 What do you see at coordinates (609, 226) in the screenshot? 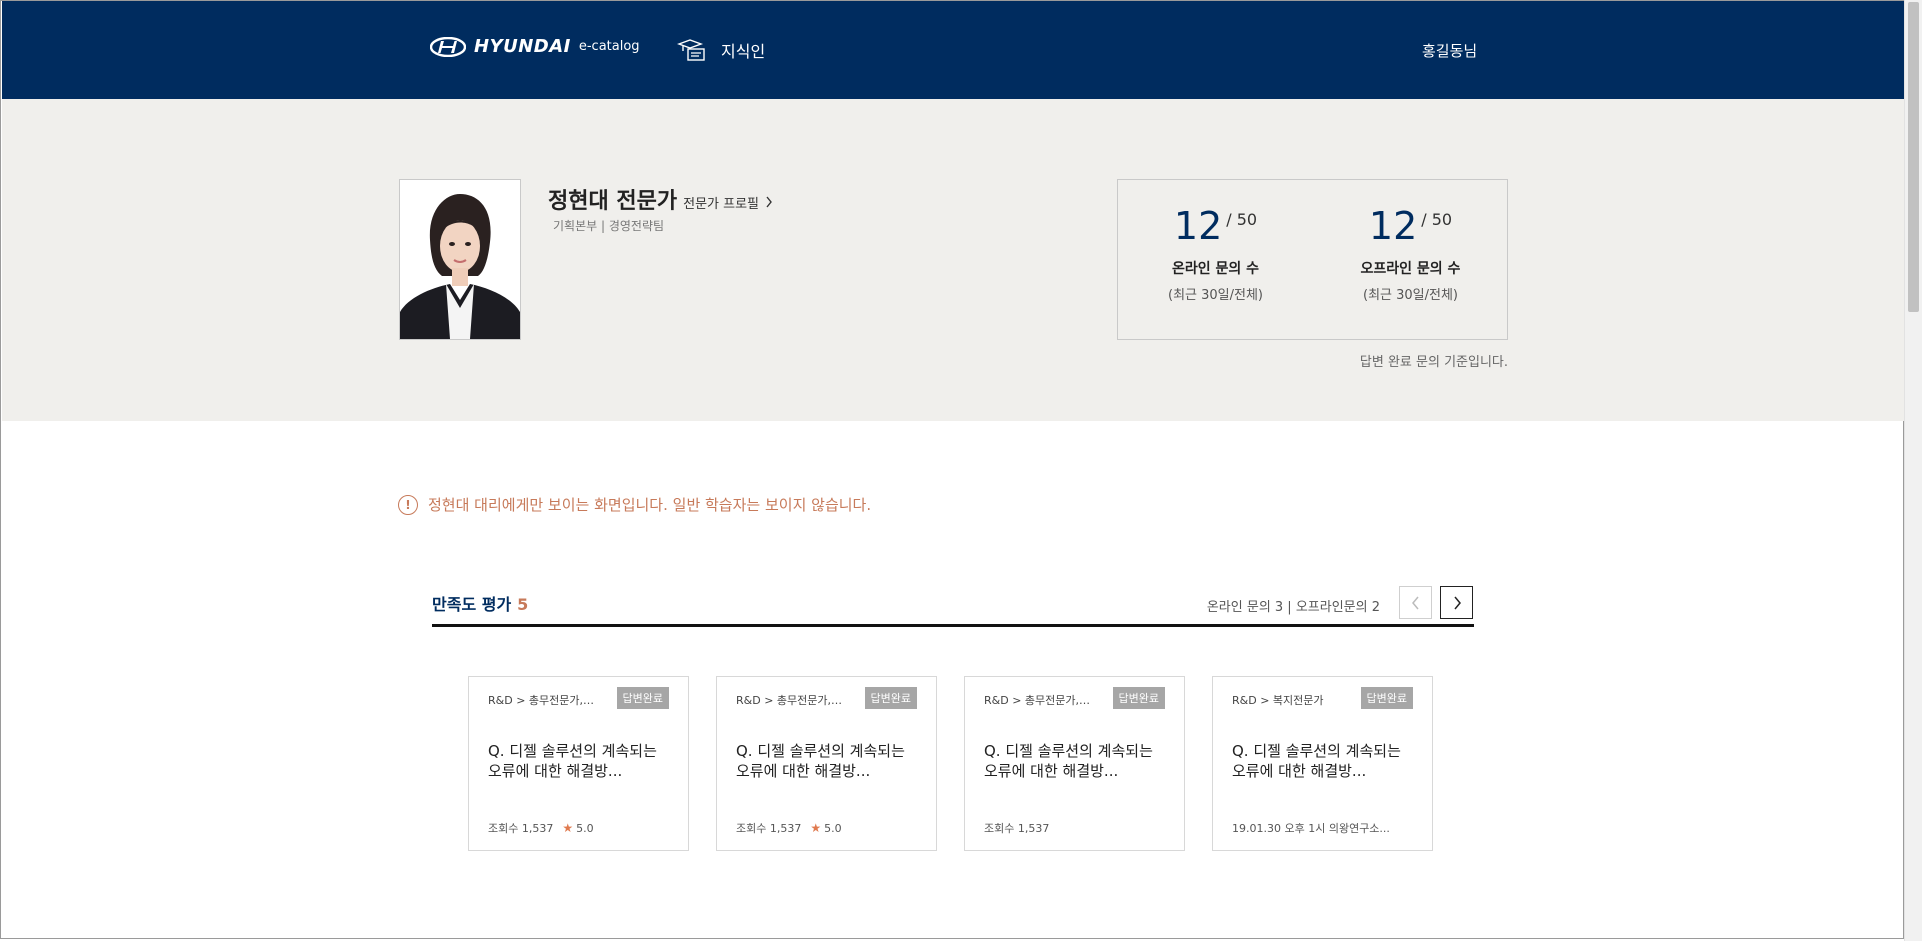
I see `expert-department: 기획본부 | 경영전략팀` at bounding box center [609, 226].